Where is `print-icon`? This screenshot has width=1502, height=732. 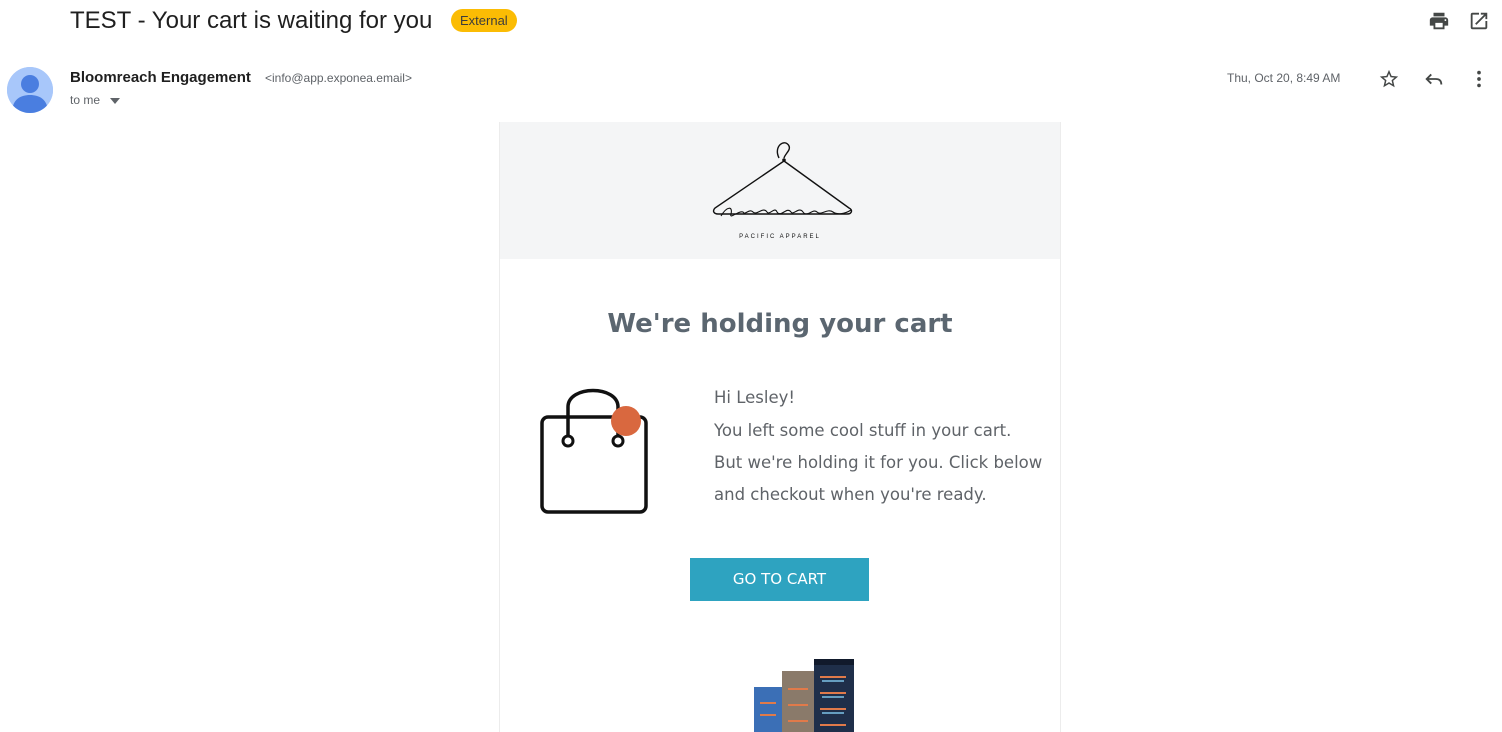
print-icon is located at coordinates (1439, 21).